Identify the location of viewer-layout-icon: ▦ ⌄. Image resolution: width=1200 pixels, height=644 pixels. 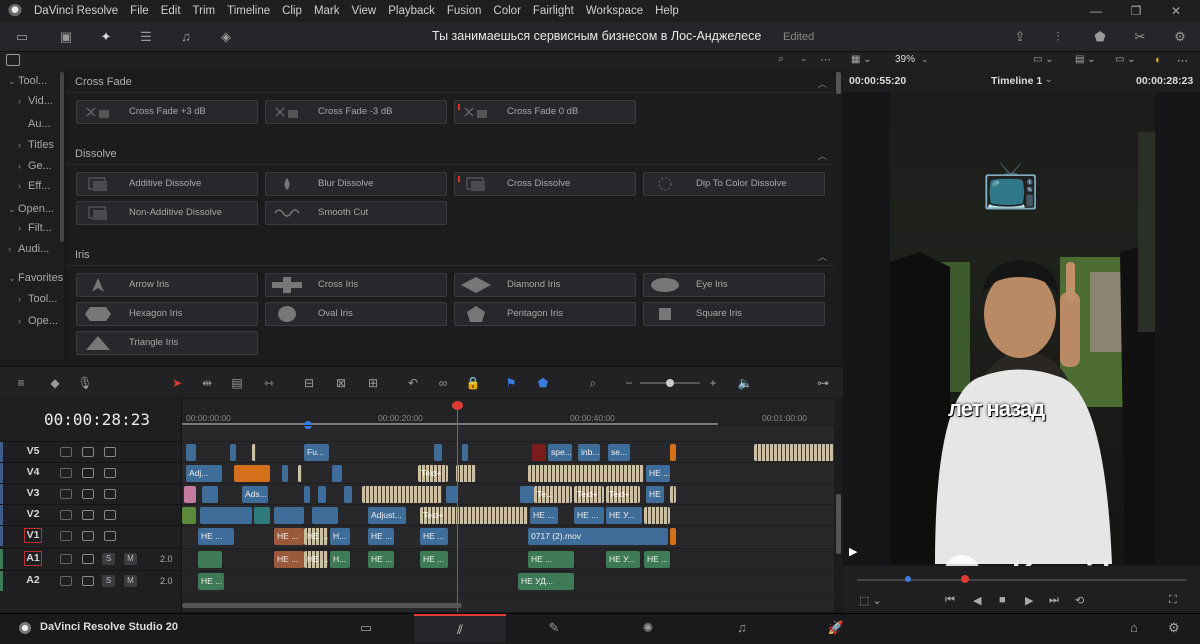
(861, 59).